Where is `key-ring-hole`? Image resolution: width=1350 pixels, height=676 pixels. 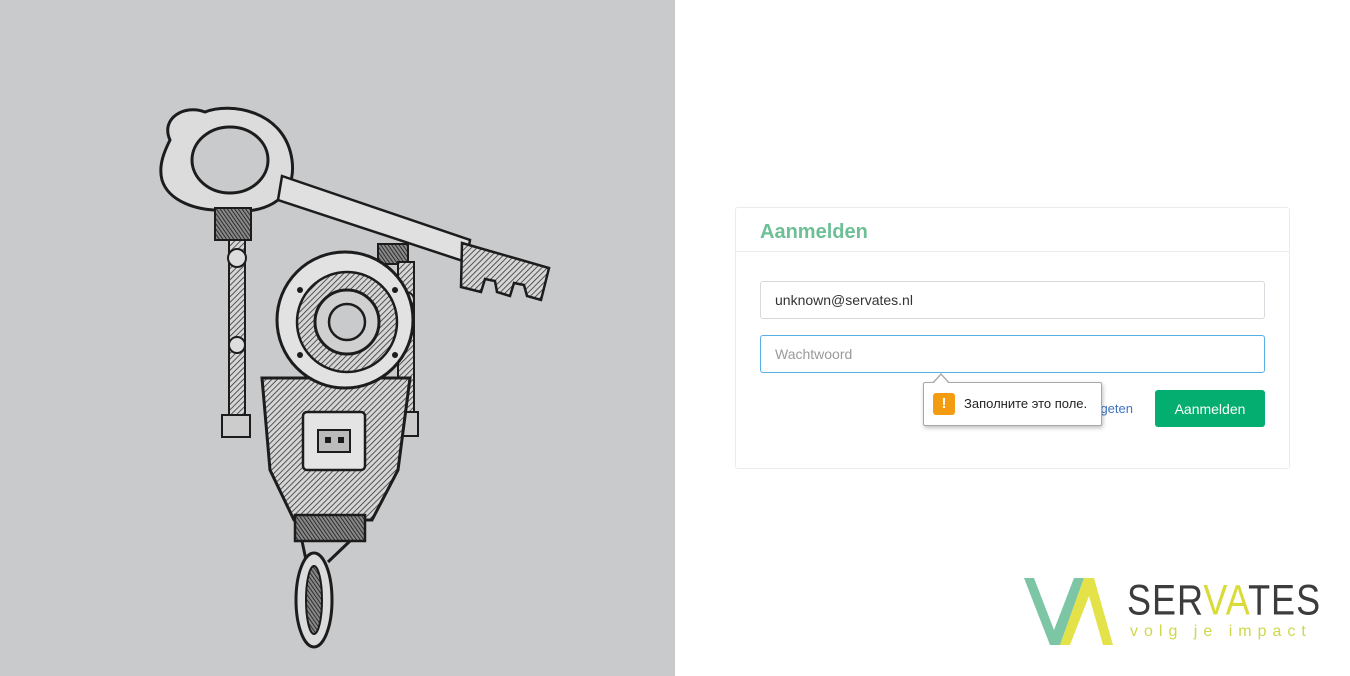
key-ring-hole is located at coordinates (230, 160).